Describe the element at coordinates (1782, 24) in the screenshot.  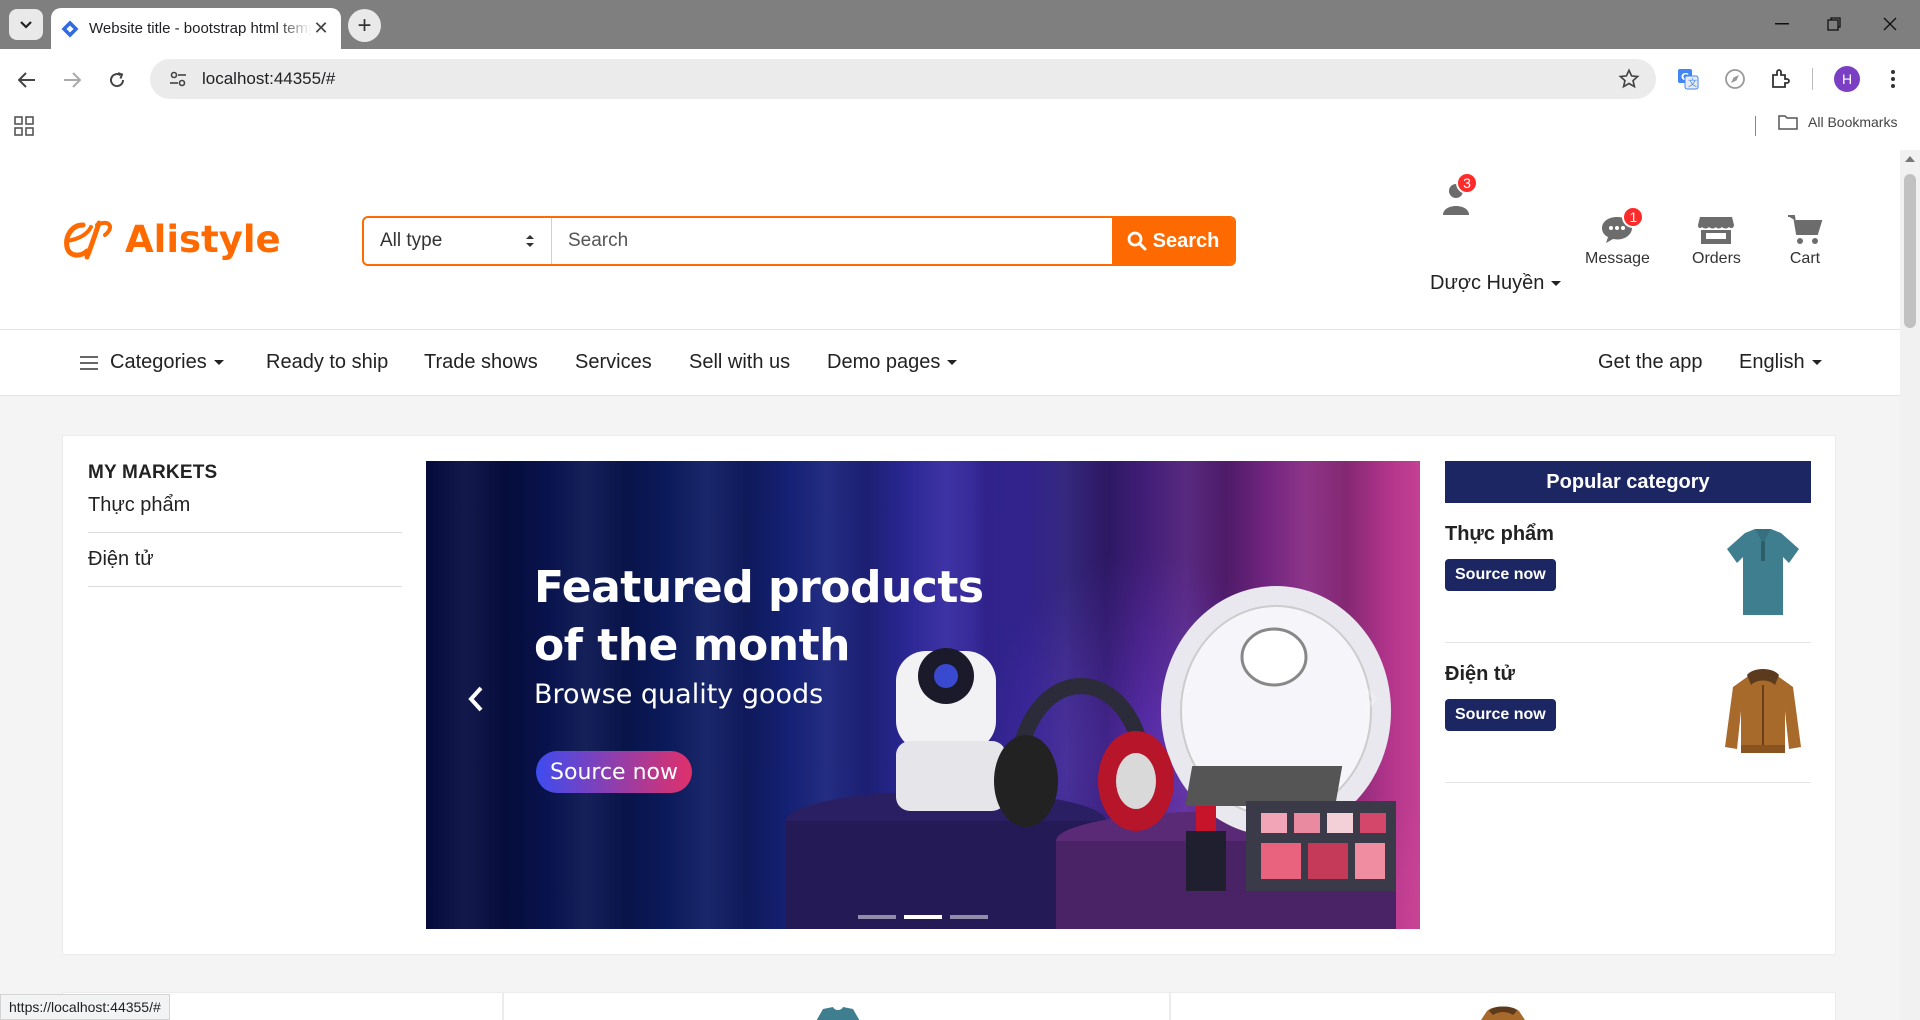
I see `minimize-icon` at that location.